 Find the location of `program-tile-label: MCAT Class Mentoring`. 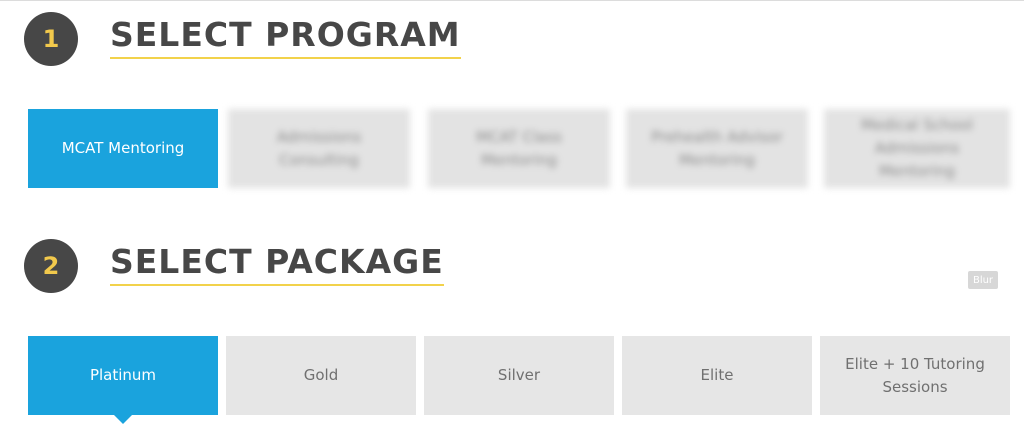

program-tile-label: MCAT Class Mentoring is located at coordinates (519, 148).